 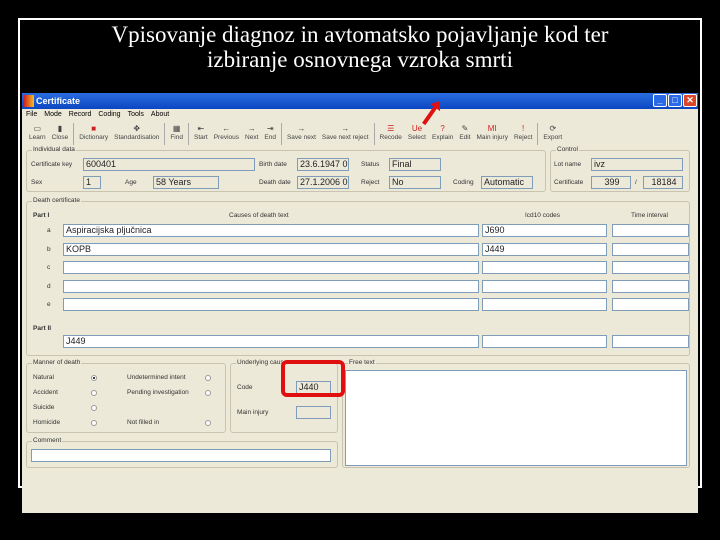 I want to click on toolbar-select-button: Ue Select, so click(x=417, y=134).